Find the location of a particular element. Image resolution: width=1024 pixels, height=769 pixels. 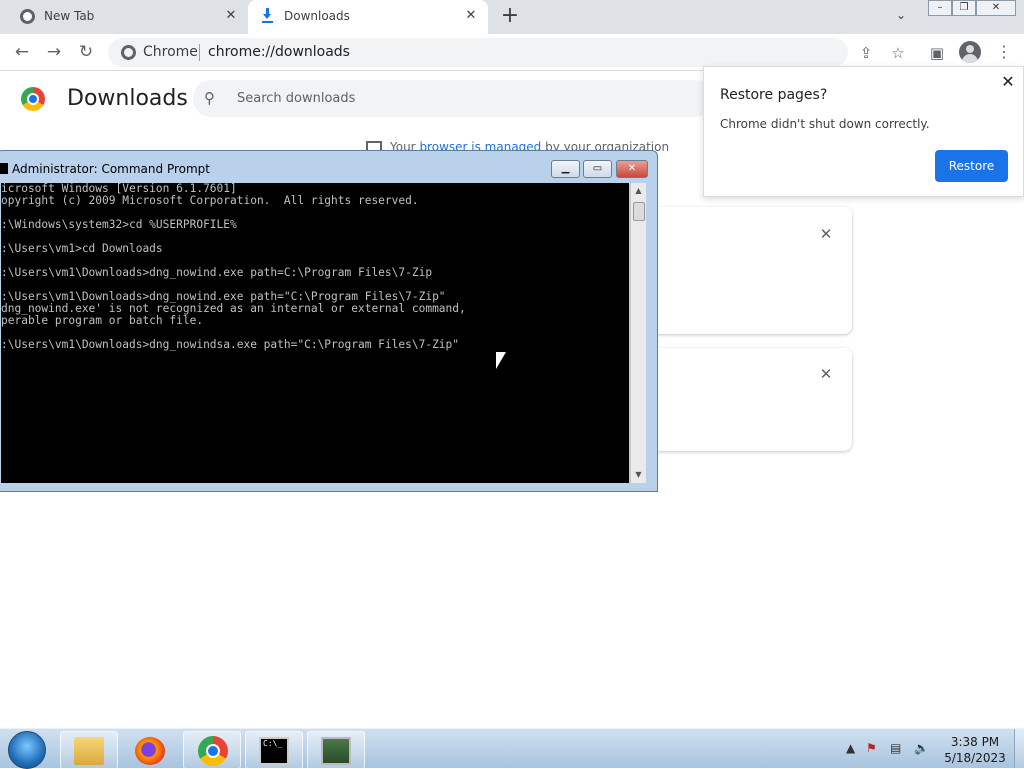

tab-new-tab: New Tab ✕ is located at coordinates (124, 17).